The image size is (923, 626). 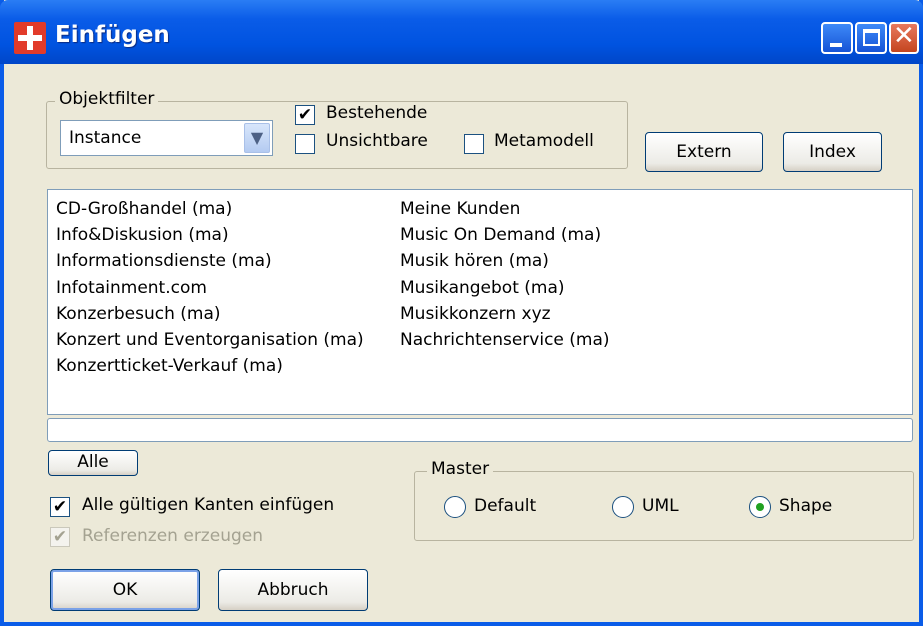 I want to click on chevron-down-icon: ▼, so click(x=257, y=138).